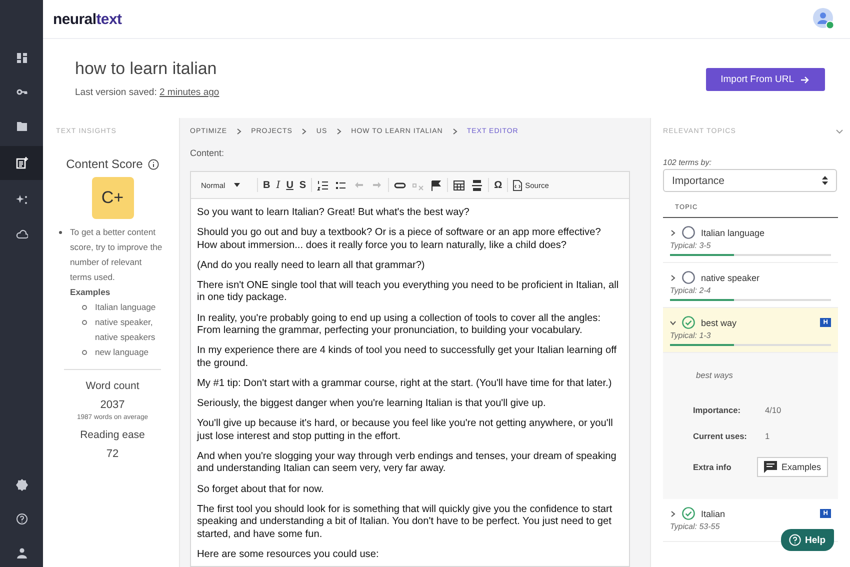  I want to click on stat-value: 2037, so click(112, 405).